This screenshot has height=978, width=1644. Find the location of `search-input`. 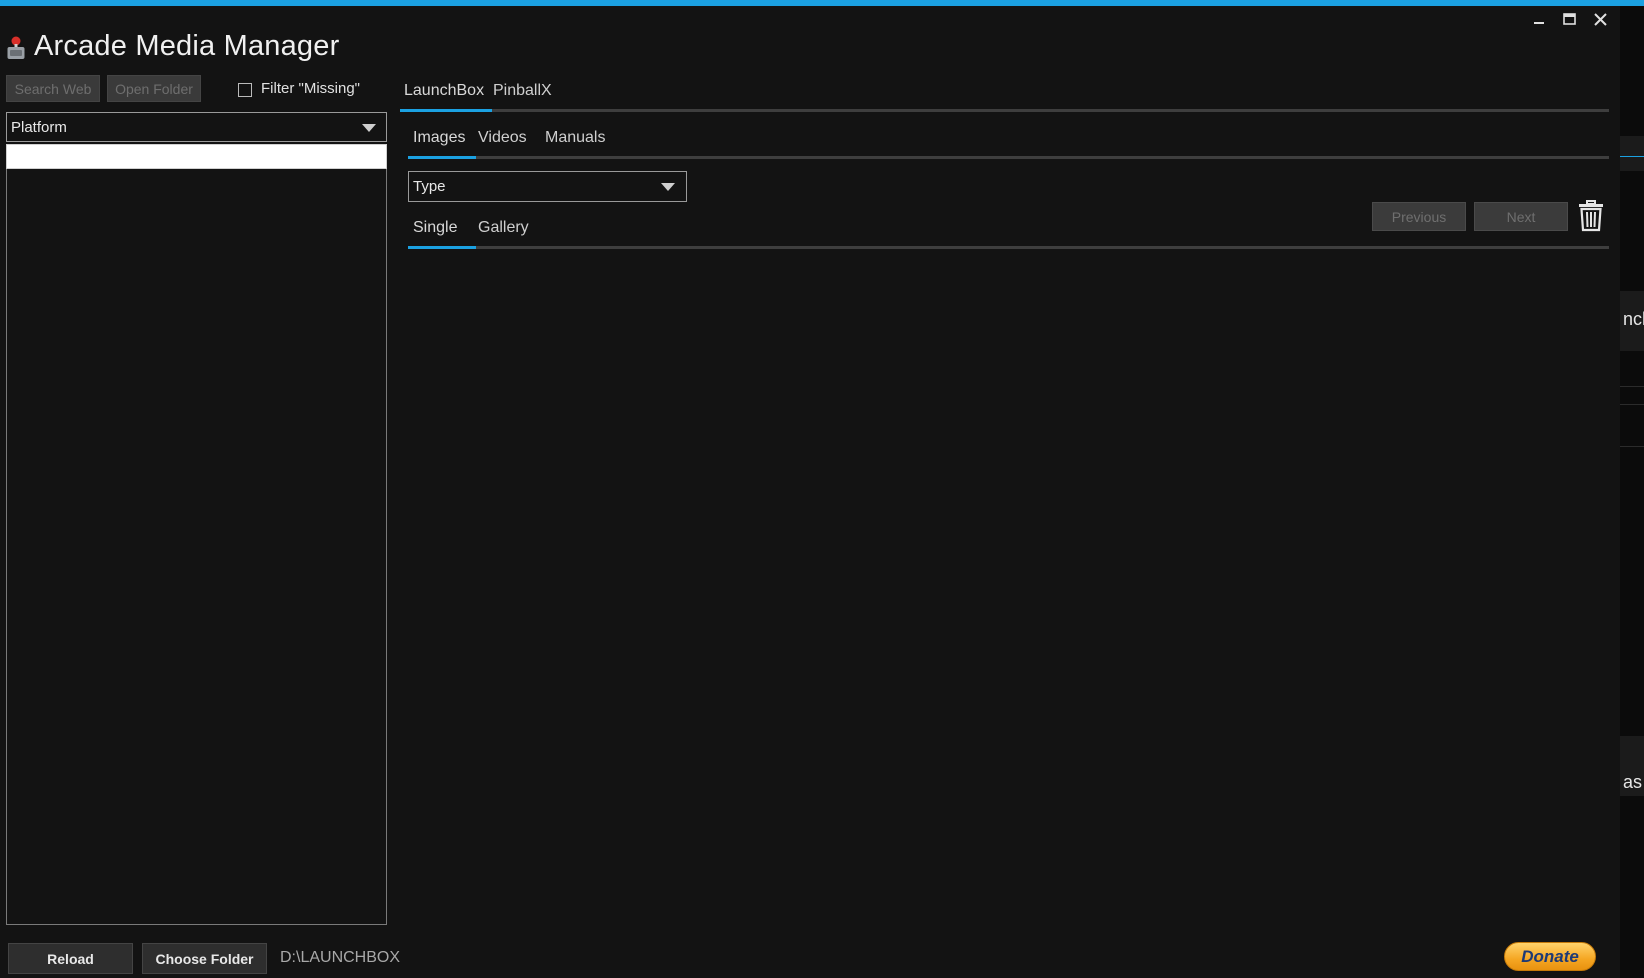

search-input is located at coordinates (196, 156).